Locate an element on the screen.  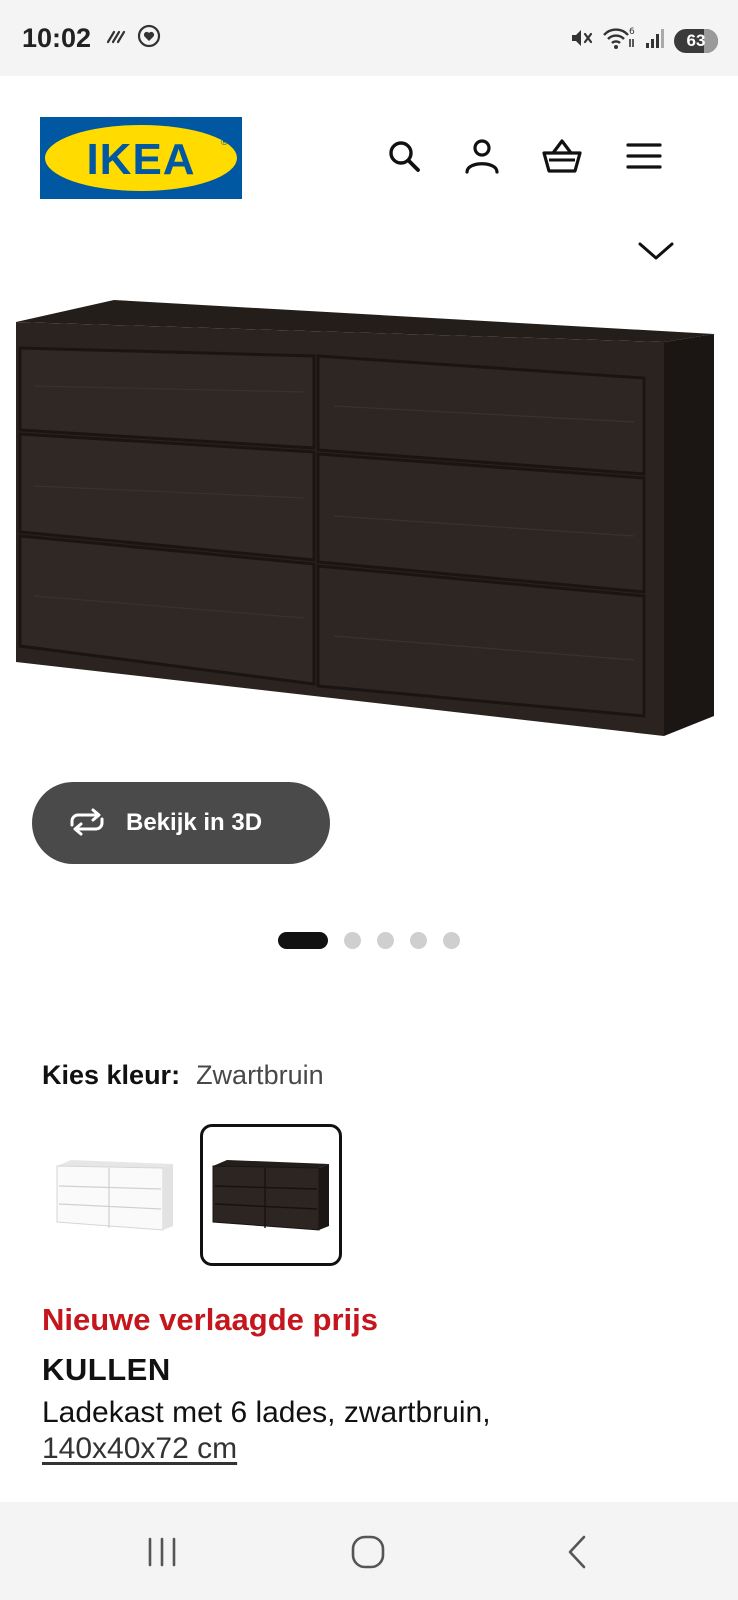
system-nav-bar is located at coordinates (369, 1551).